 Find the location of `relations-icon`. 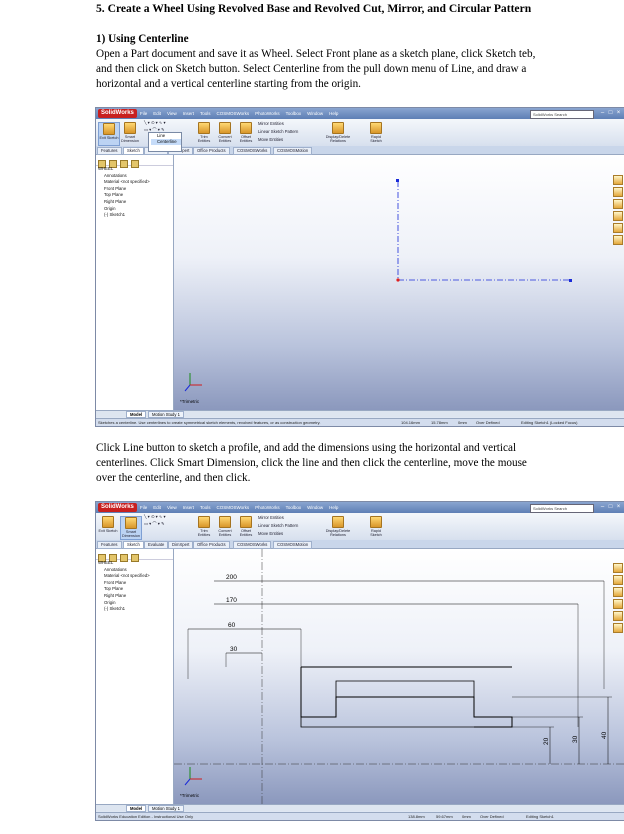

relations-icon is located at coordinates (338, 128).